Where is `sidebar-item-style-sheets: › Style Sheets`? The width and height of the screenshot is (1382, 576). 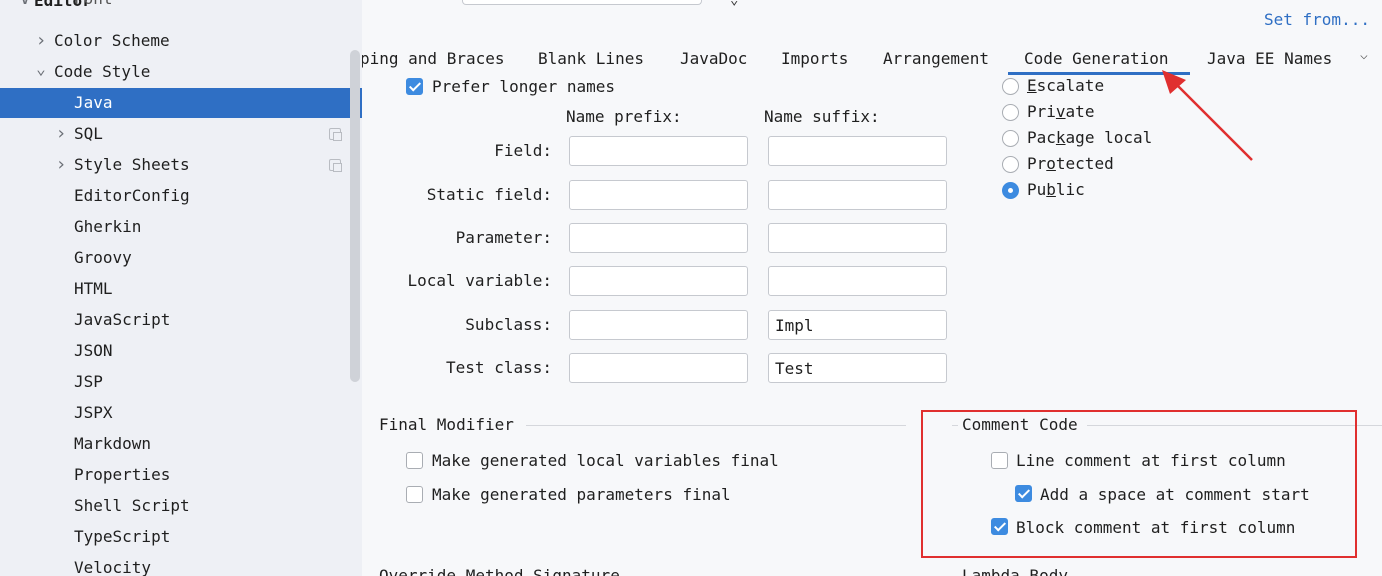
sidebar-item-style-sheets: › Style Sheets is located at coordinates (181, 165).